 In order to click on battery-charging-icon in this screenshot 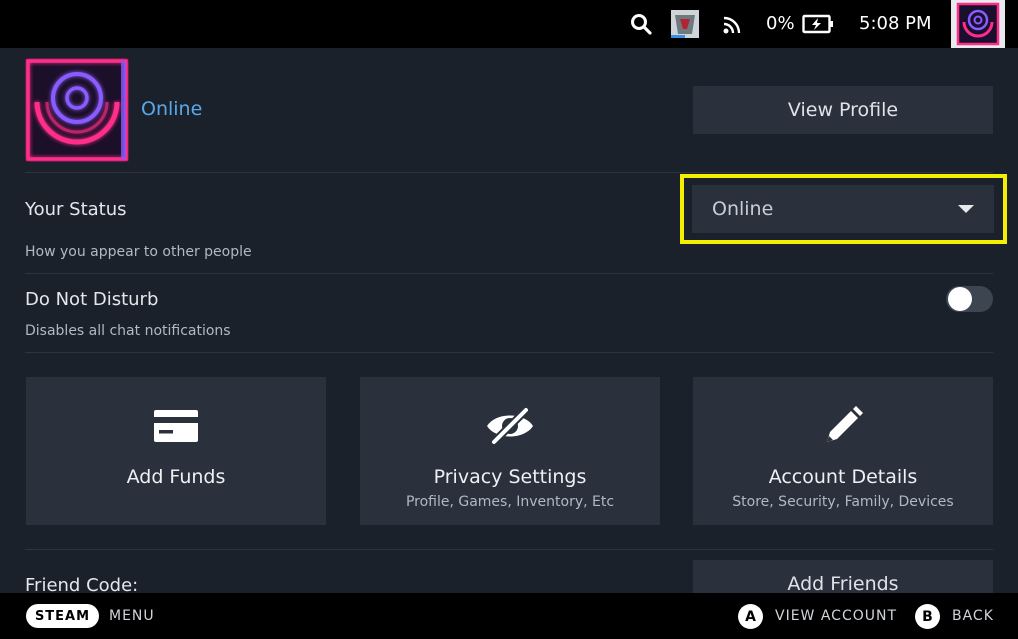, I will do `click(818, 24)`.